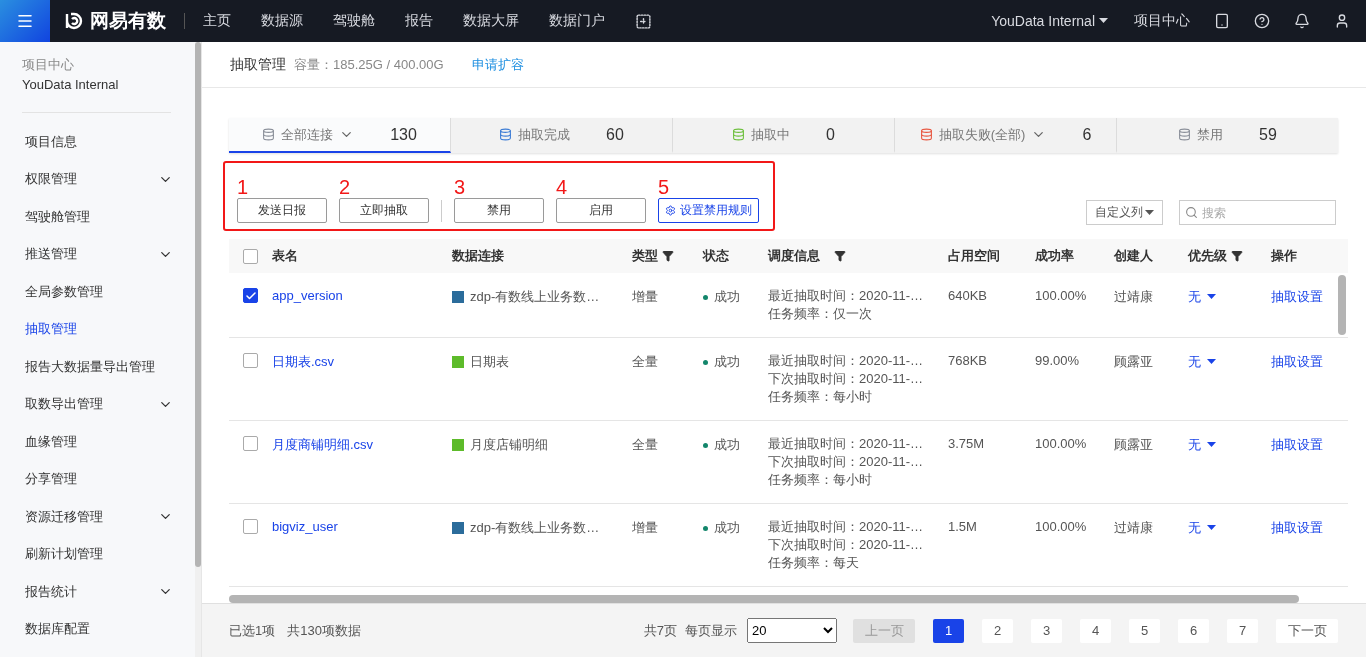  What do you see at coordinates (403, 134) in the screenshot?
I see `status-count: 130` at bounding box center [403, 134].